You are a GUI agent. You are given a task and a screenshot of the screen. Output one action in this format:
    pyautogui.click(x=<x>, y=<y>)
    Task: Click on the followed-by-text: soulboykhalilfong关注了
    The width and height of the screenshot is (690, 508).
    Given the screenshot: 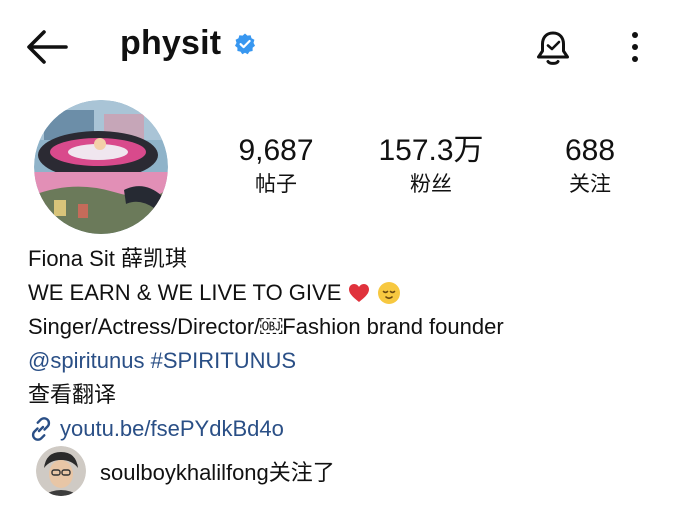 What is the action you would take?
    pyautogui.click(x=217, y=472)
    